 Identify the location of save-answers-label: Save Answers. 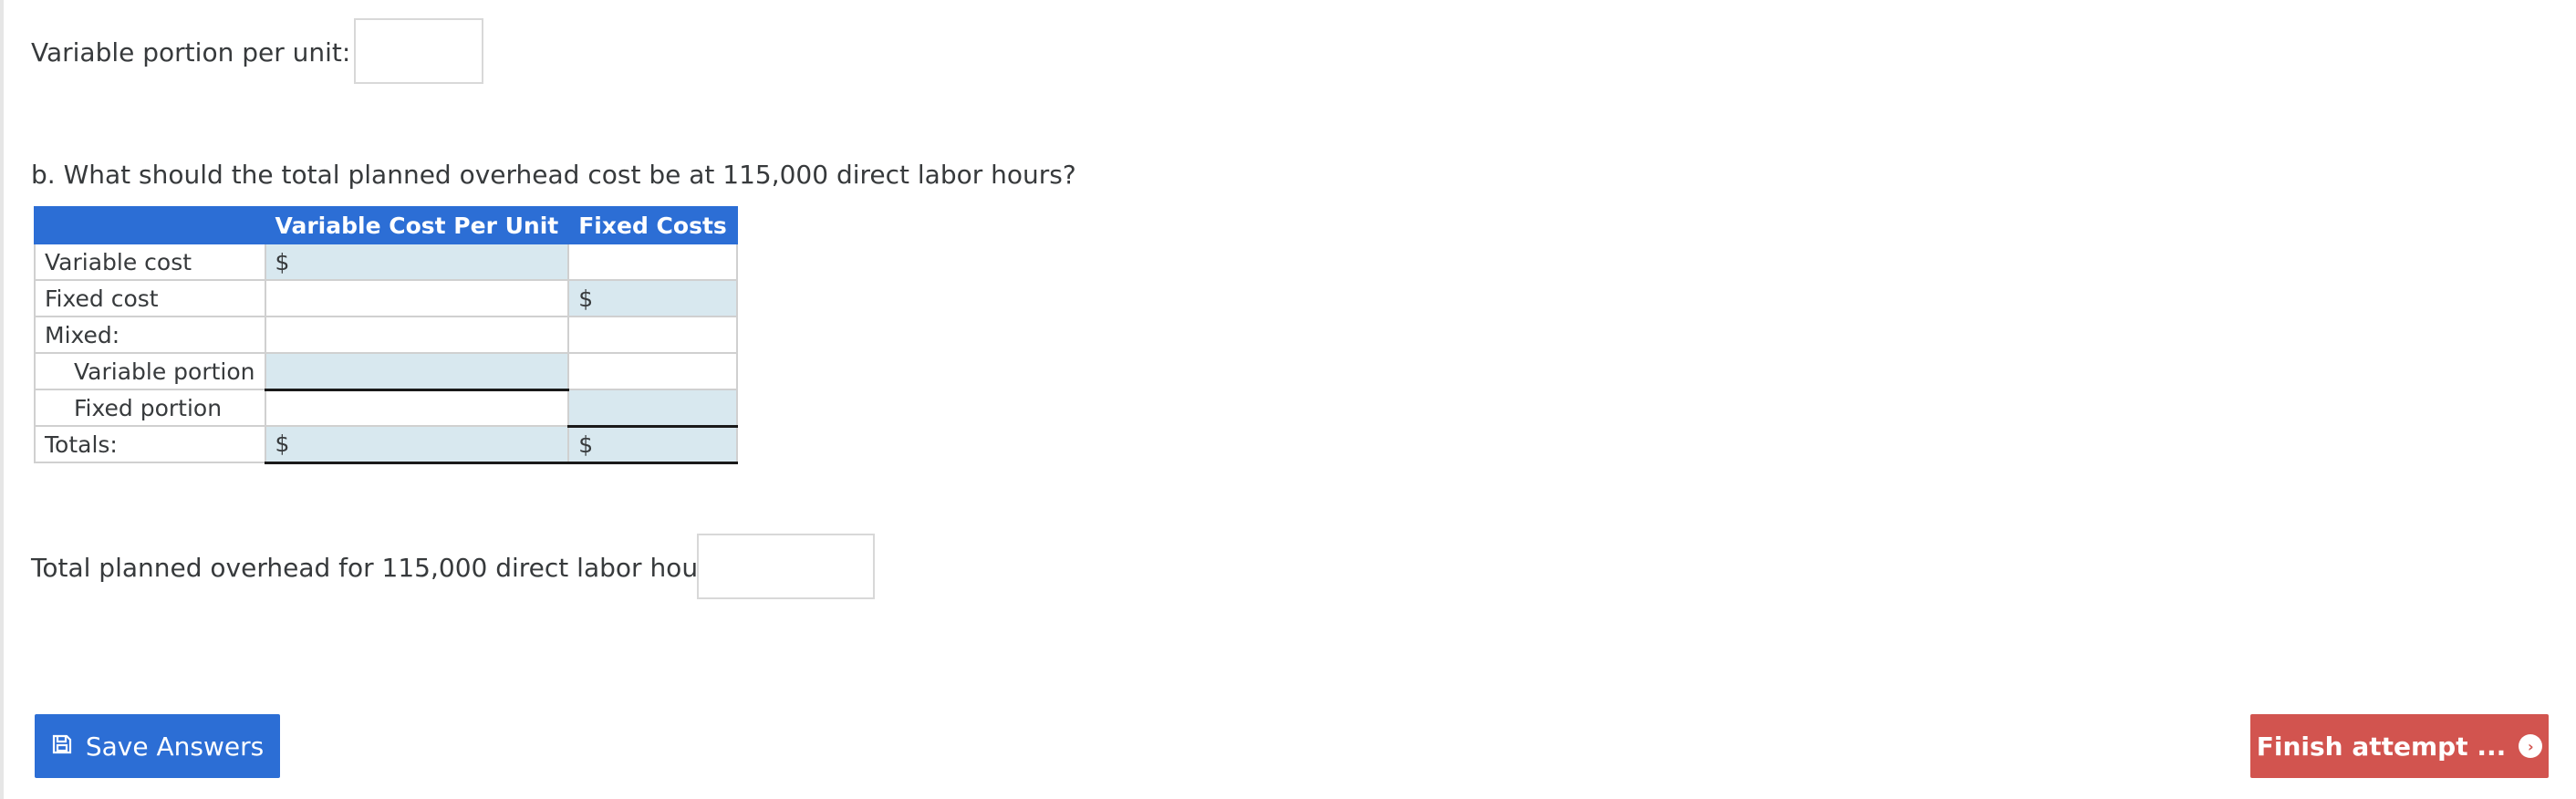
(175, 747).